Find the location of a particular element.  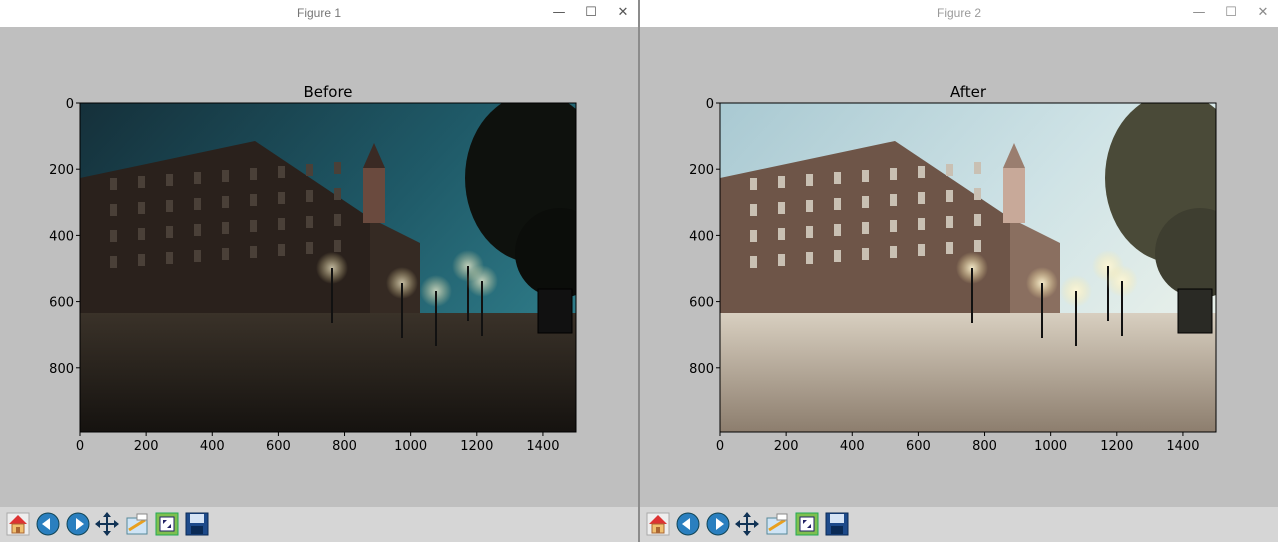

title-bar: Figure 2 — ☐ ✕ is located at coordinates (959, 13).